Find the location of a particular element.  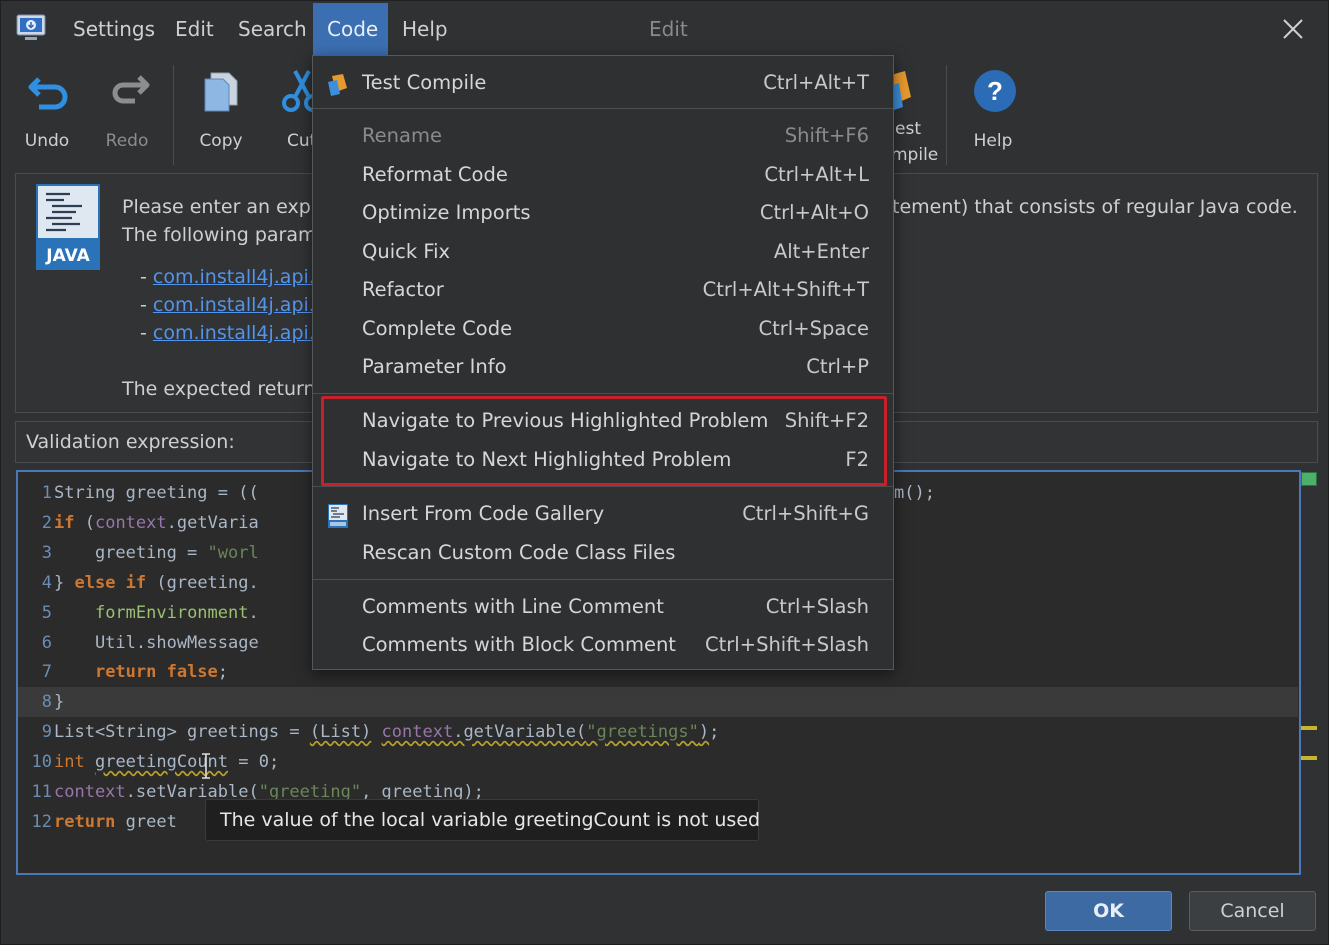

menu-item-shortcut: Ctrl+P is located at coordinates (837, 366).